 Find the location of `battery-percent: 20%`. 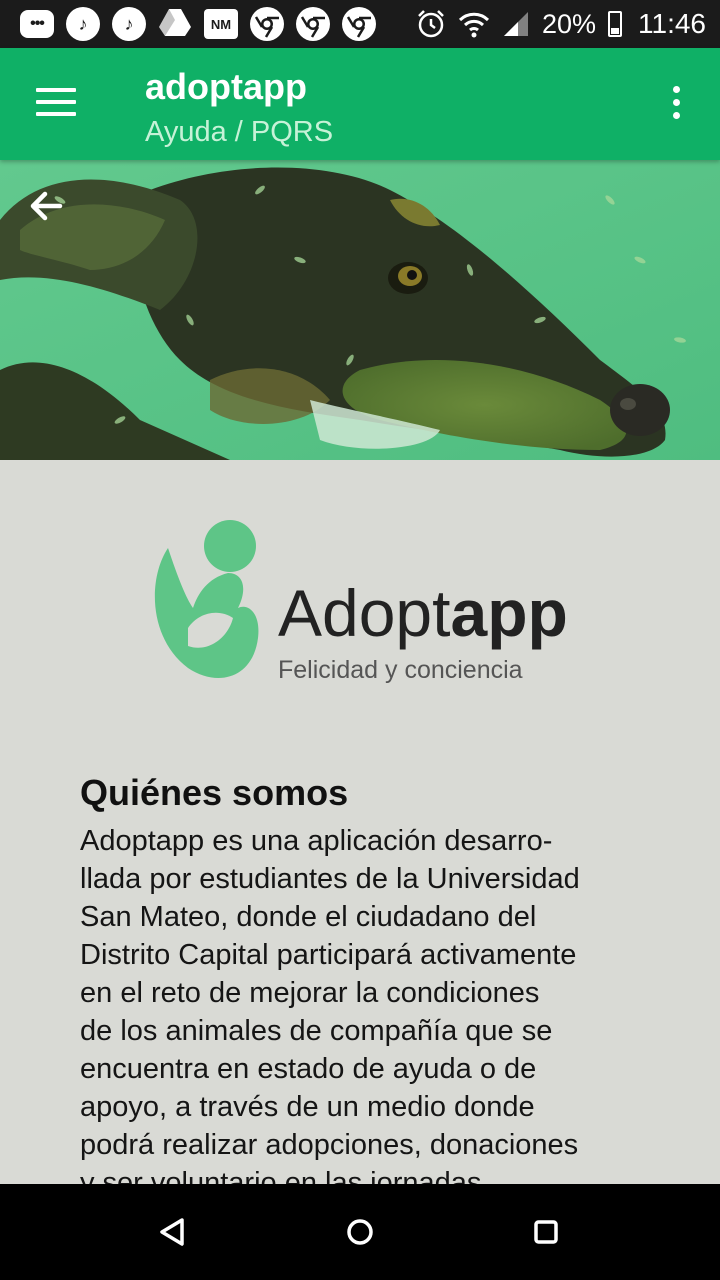

battery-percent: 20% is located at coordinates (568, 23).